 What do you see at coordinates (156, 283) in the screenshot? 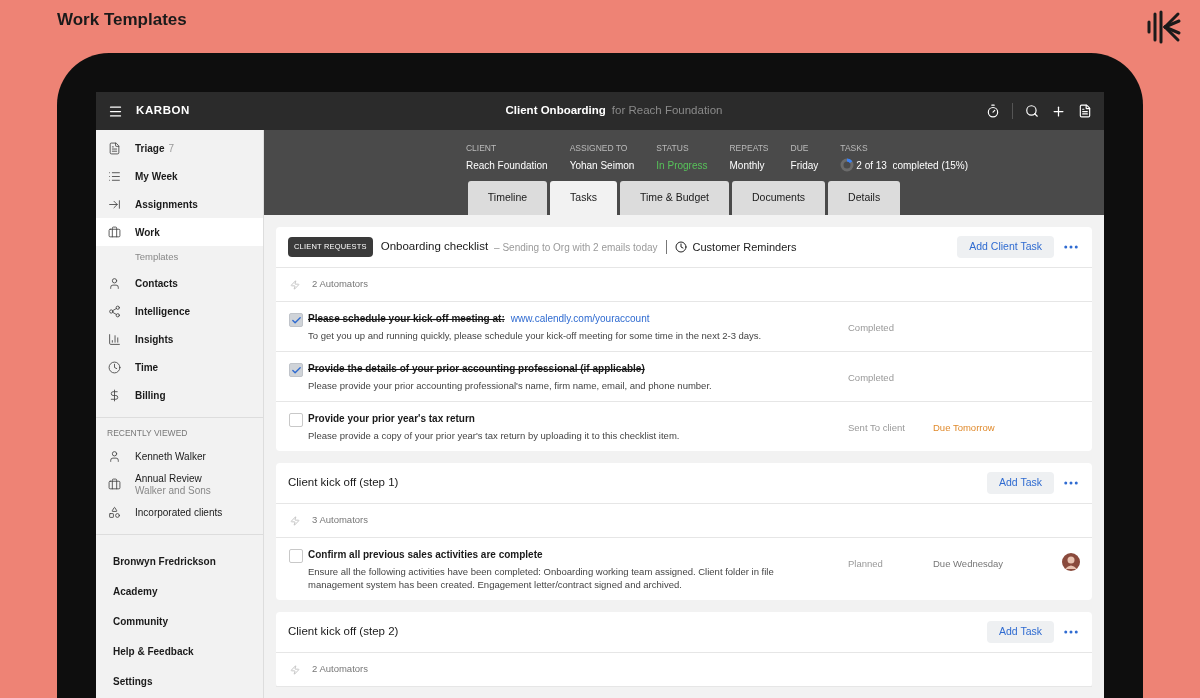
I see `nav-label: Contacts` at bounding box center [156, 283].